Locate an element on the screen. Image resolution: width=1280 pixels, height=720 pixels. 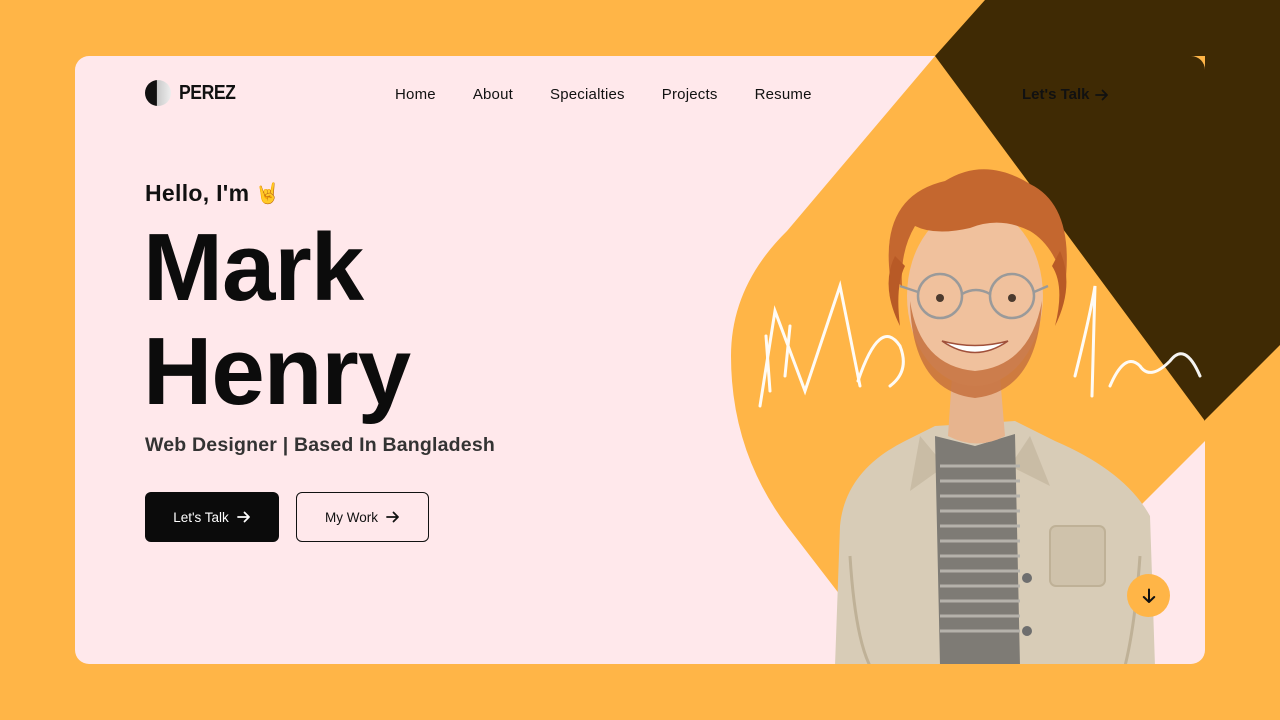
greeting: Hello, I'm 🤘 is located at coordinates (213, 193).